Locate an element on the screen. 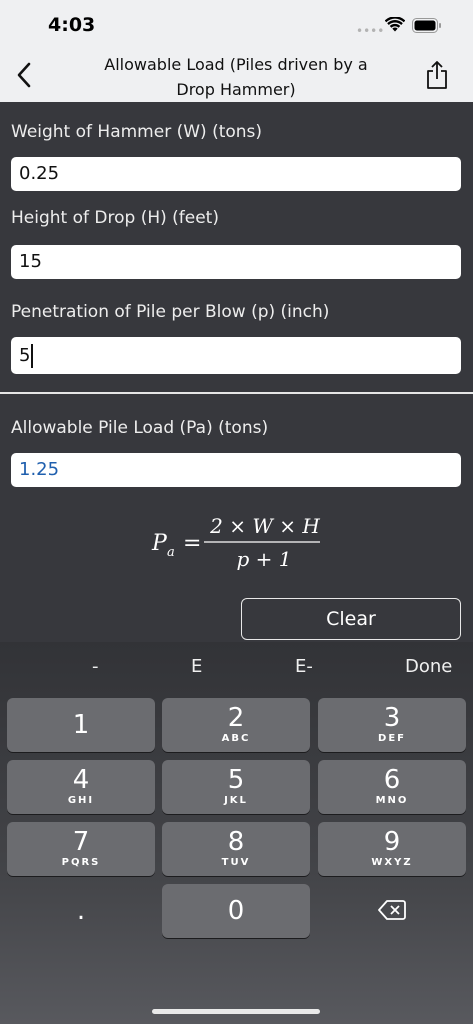 This screenshot has height=1024, width=473. key-4: 4 GHI is located at coordinates (81, 787).